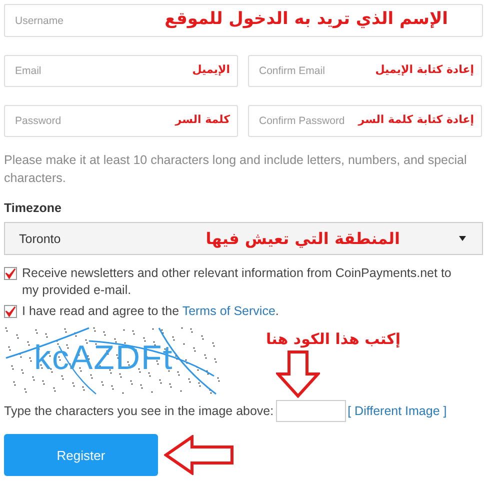 The width and height of the screenshot is (500, 502). What do you see at coordinates (199, 455) in the screenshot?
I see `left-arrow-icon` at bounding box center [199, 455].